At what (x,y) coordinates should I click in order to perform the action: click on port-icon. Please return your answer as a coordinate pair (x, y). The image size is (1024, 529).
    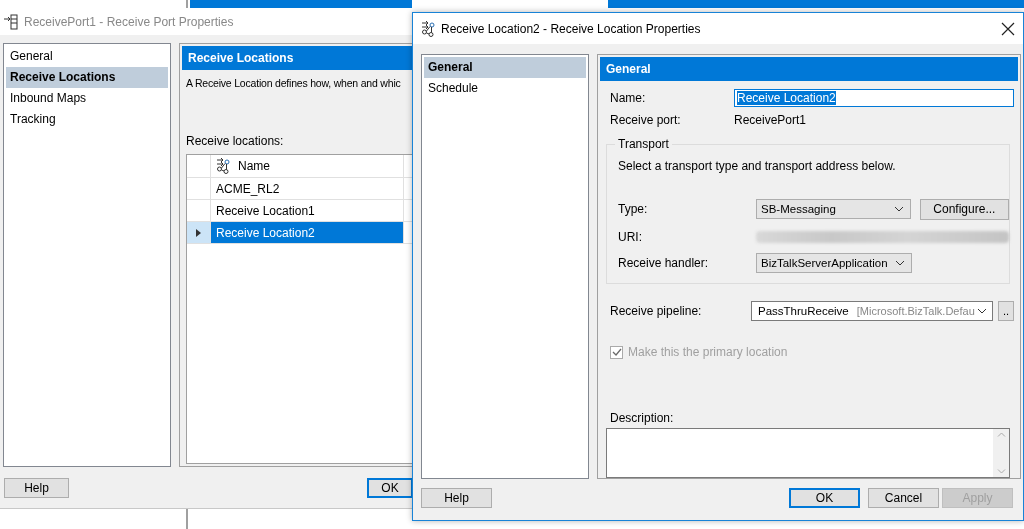
    Looking at the image, I should click on (11, 21).